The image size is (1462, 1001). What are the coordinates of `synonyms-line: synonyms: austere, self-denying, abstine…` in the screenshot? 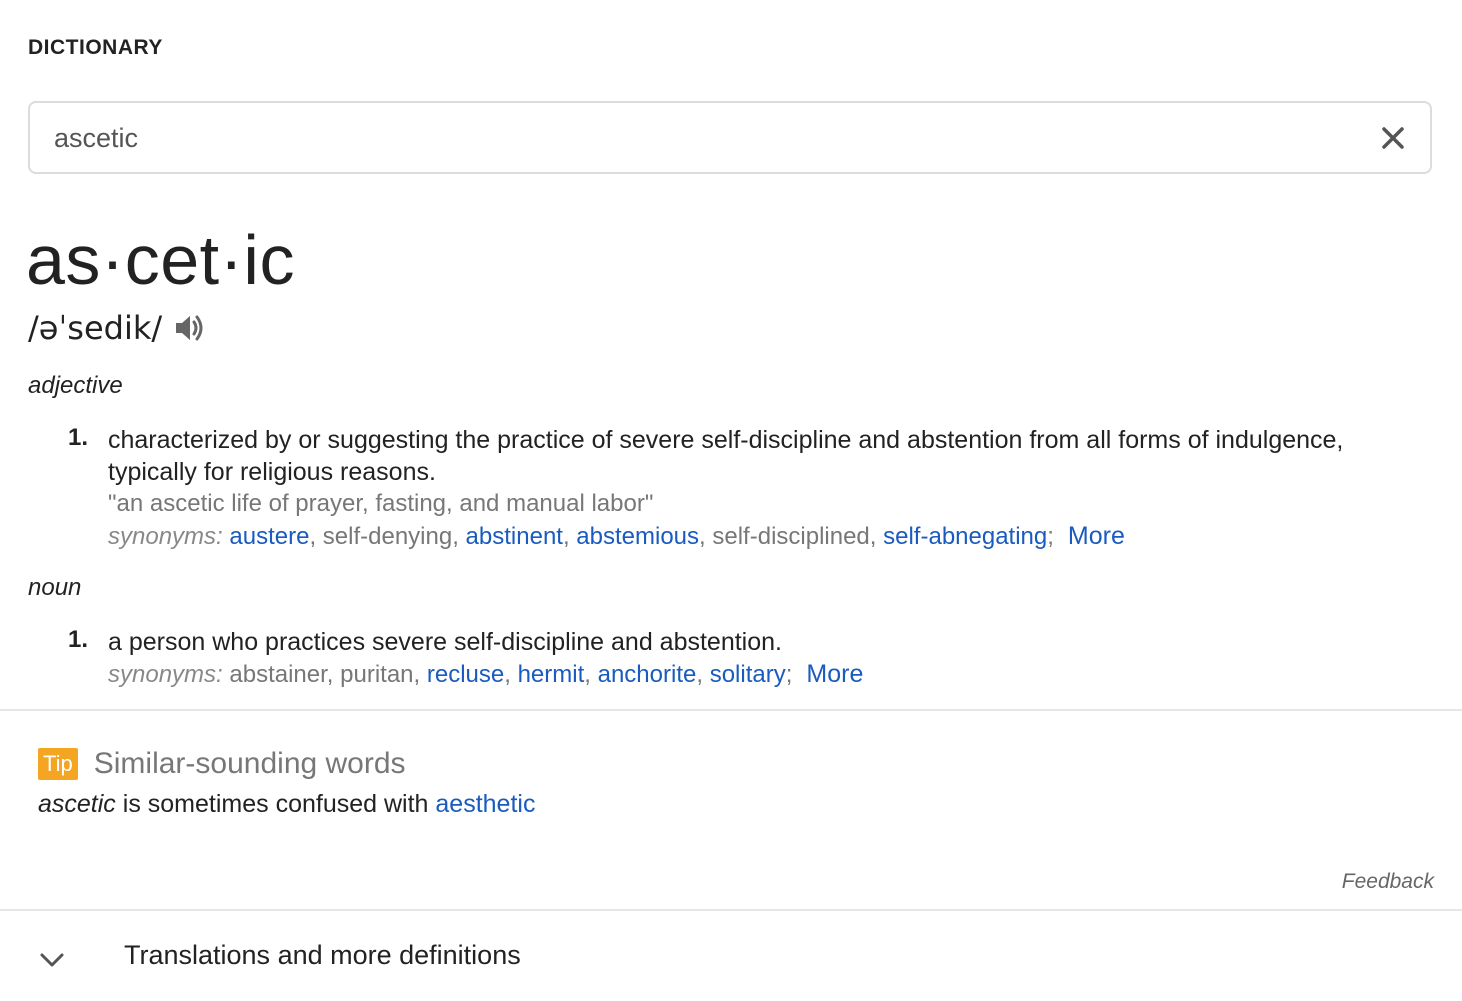 It's located at (758, 536).